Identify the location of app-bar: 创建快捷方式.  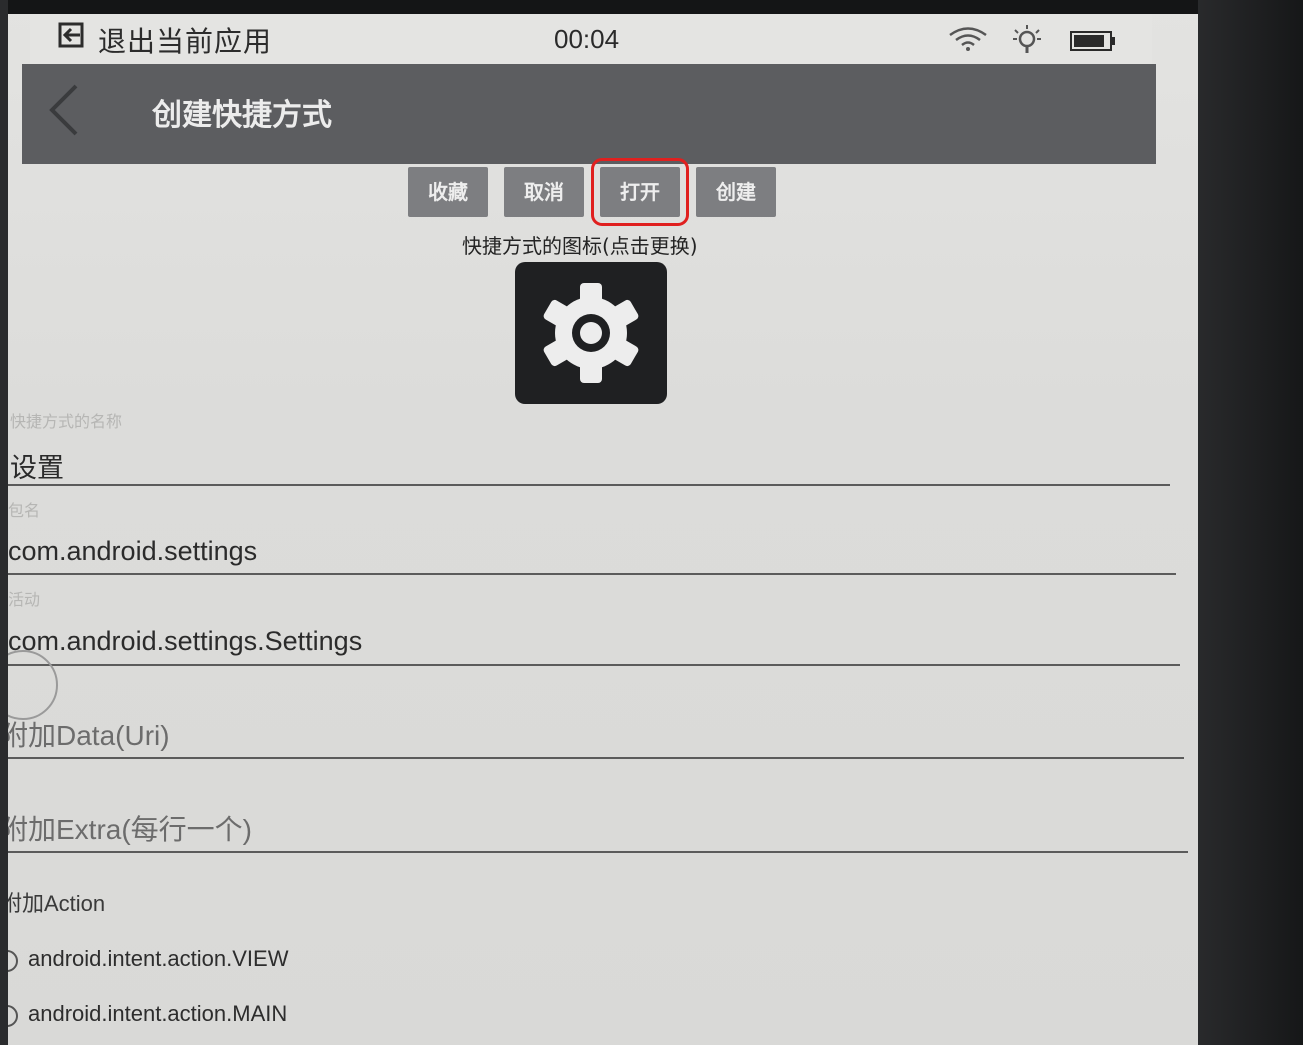
(589, 114).